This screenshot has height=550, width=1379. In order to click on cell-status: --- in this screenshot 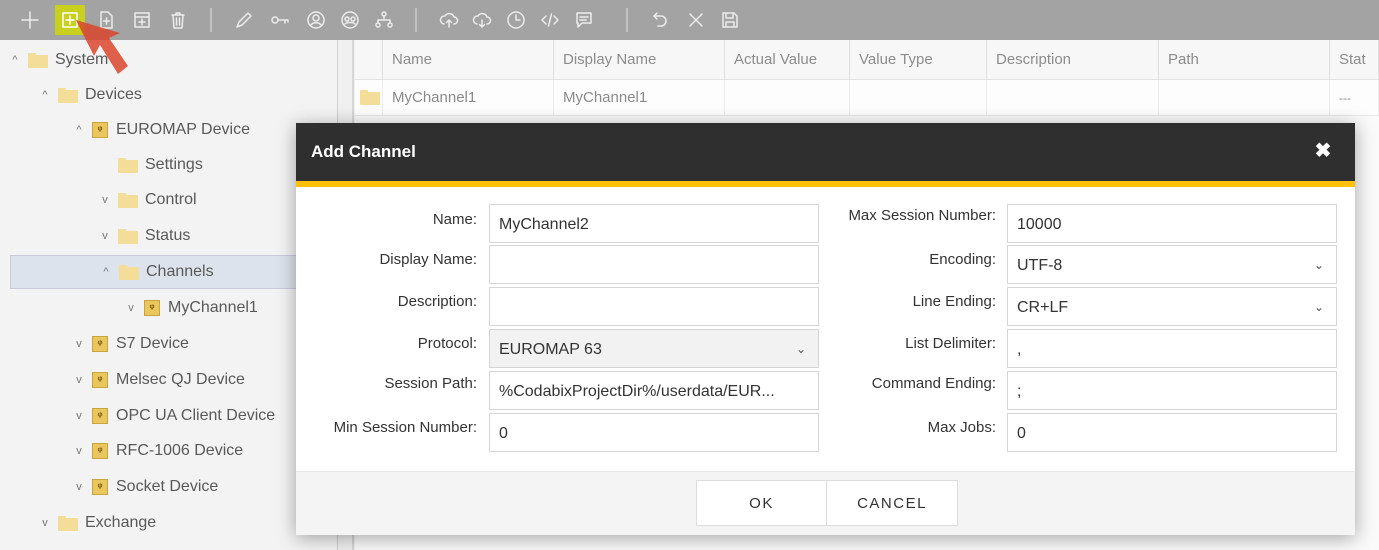, I will do `click(1354, 98)`.